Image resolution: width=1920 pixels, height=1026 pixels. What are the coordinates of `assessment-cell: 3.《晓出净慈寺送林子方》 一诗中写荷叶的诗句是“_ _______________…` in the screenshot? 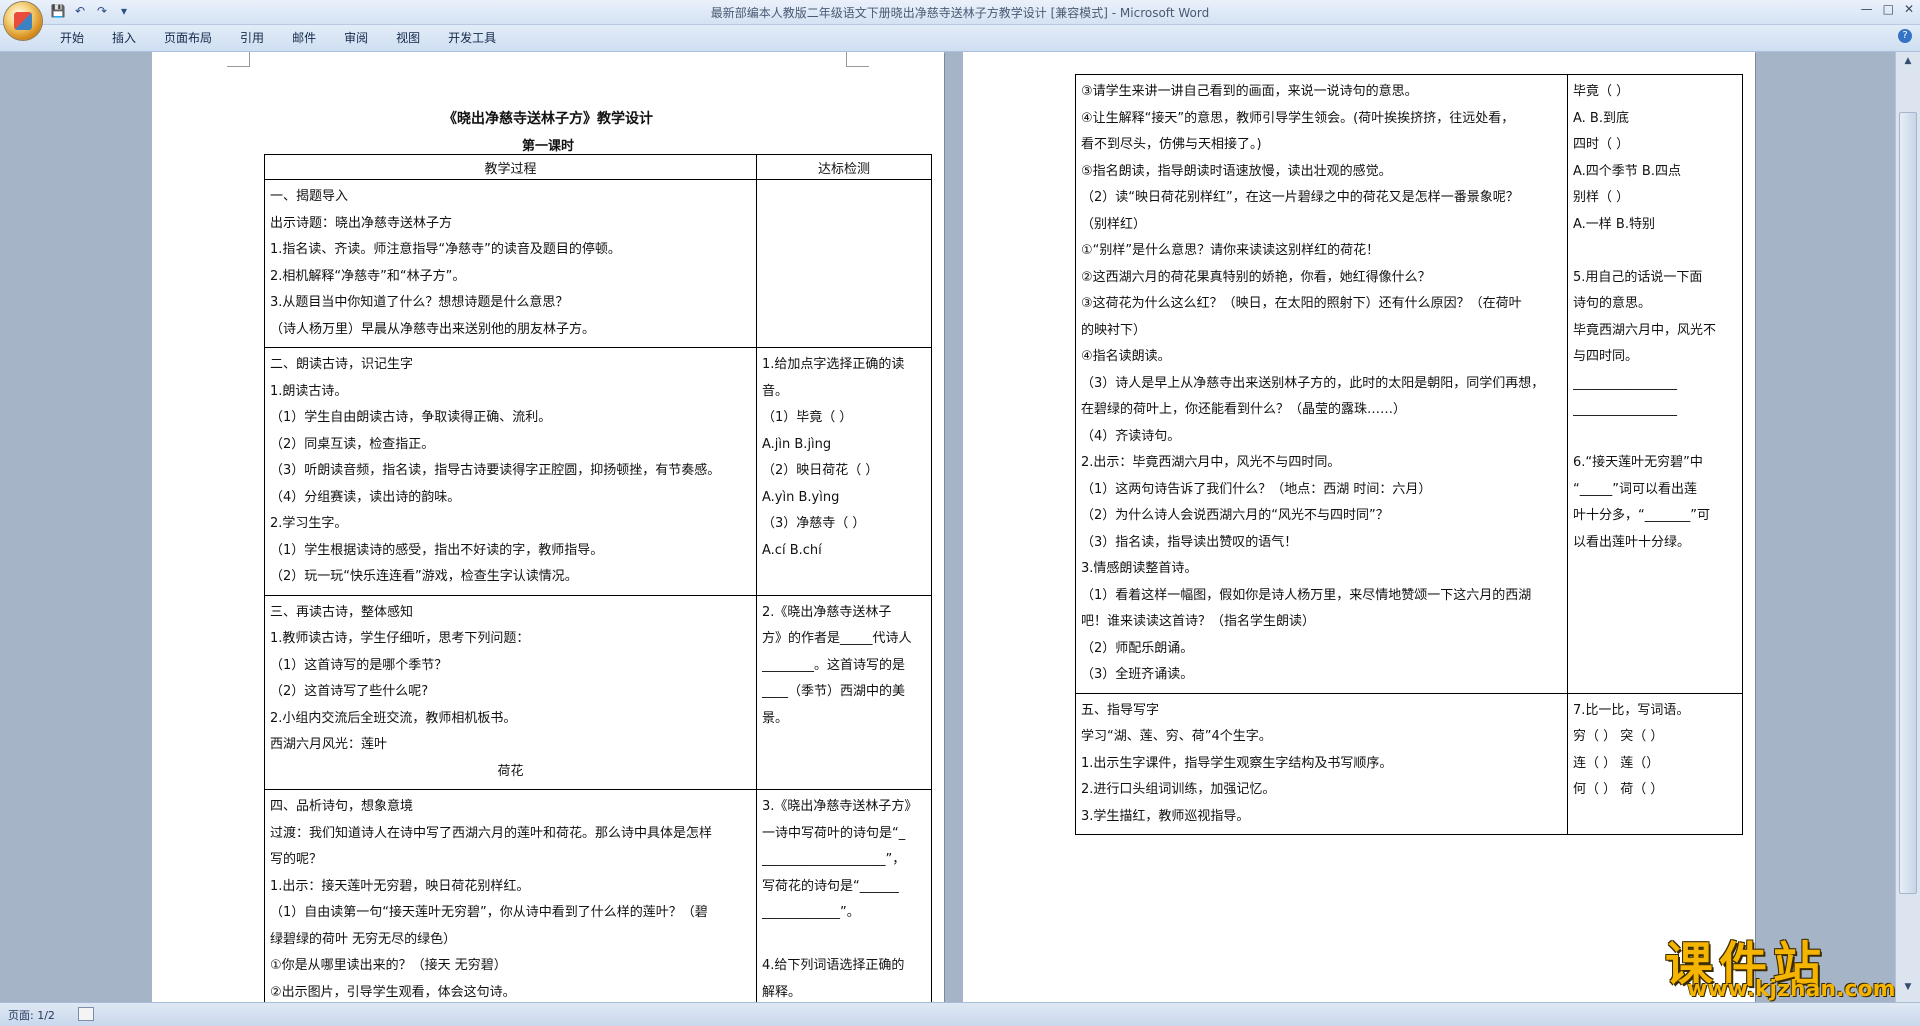 It's located at (844, 900).